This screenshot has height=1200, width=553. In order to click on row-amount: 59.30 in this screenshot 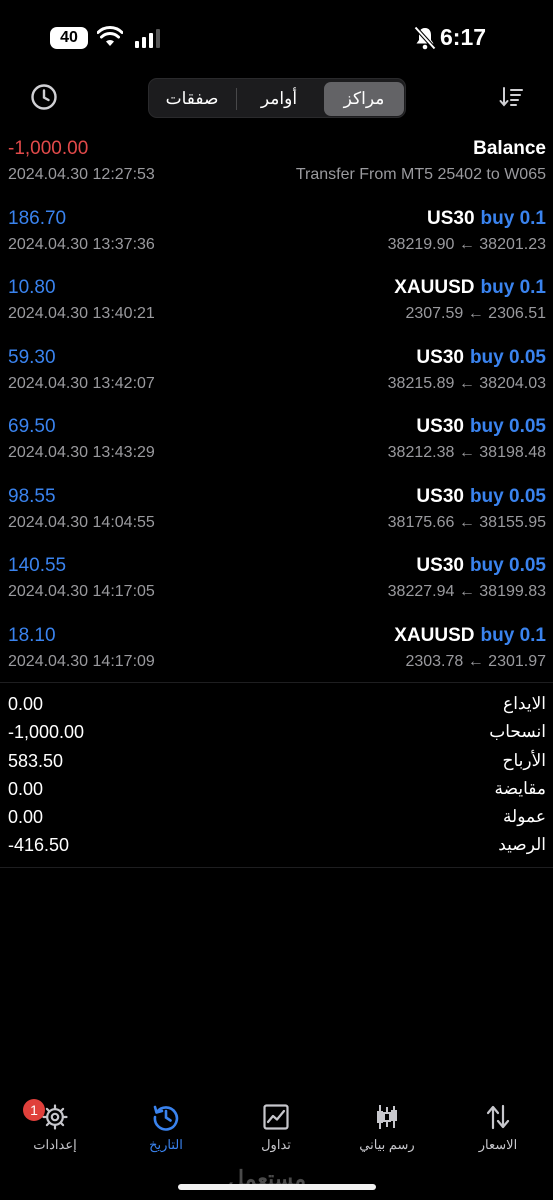, I will do `click(32, 357)`.